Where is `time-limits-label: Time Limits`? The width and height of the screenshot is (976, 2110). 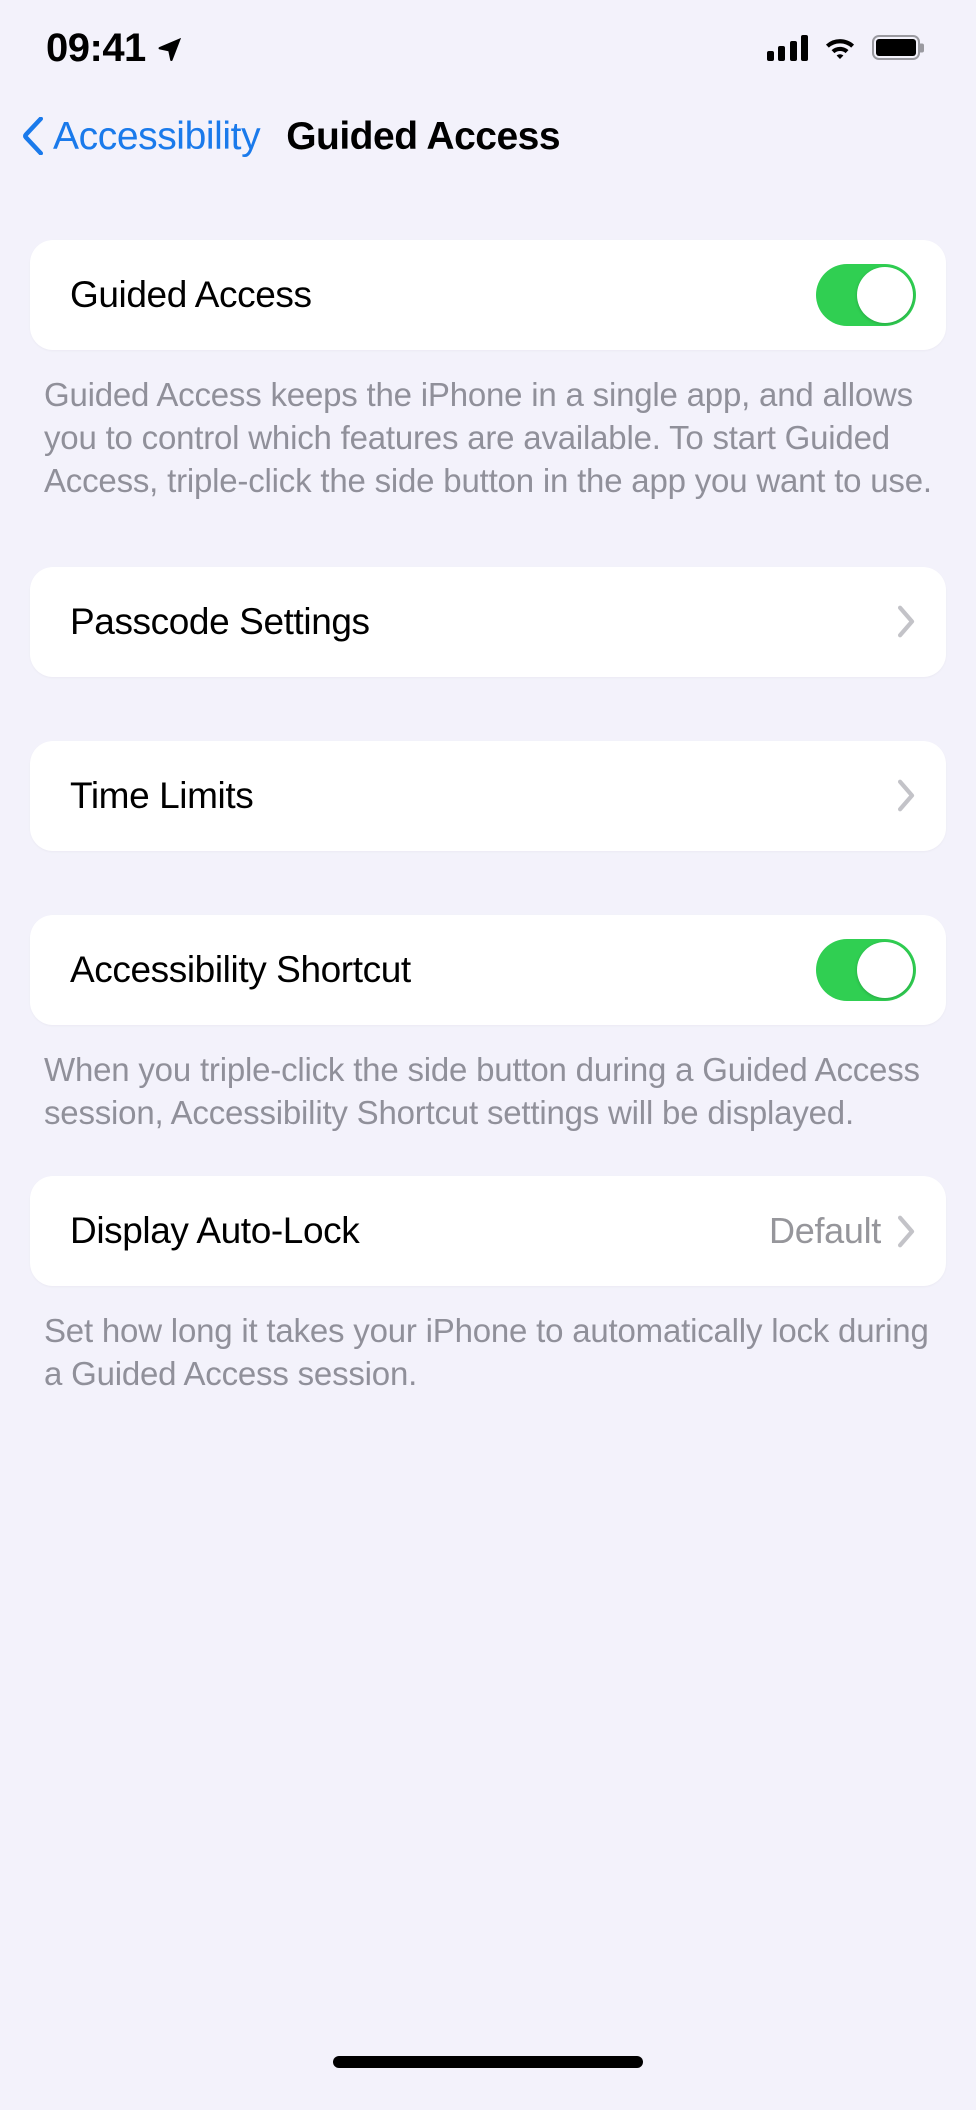
time-limits-label: Time Limits is located at coordinates (162, 795).